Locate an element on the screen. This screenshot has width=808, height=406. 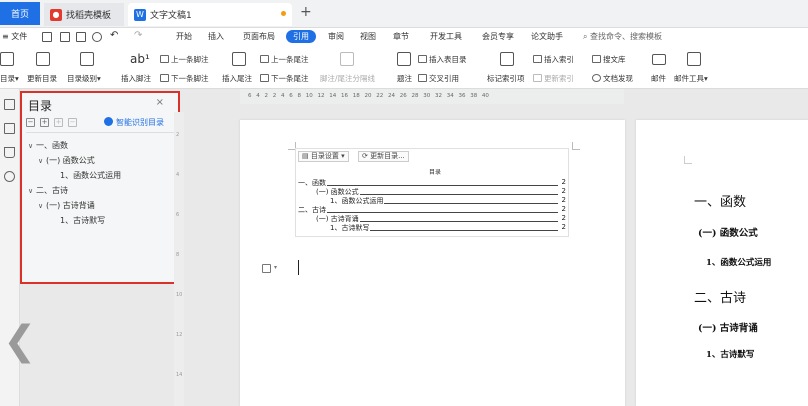
menu-section: 章节 is located at coordinates (401, 36).